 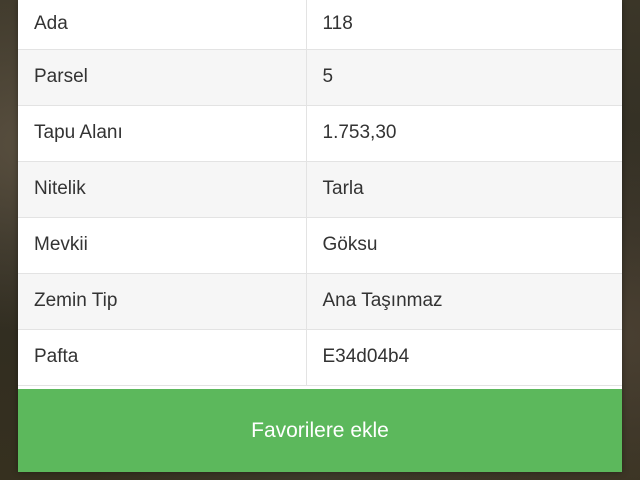 What do you see at coordinates (162, 77) in the screenshot?
I see `row-label-parsel: Parsel` at bounding box center [162, 77].